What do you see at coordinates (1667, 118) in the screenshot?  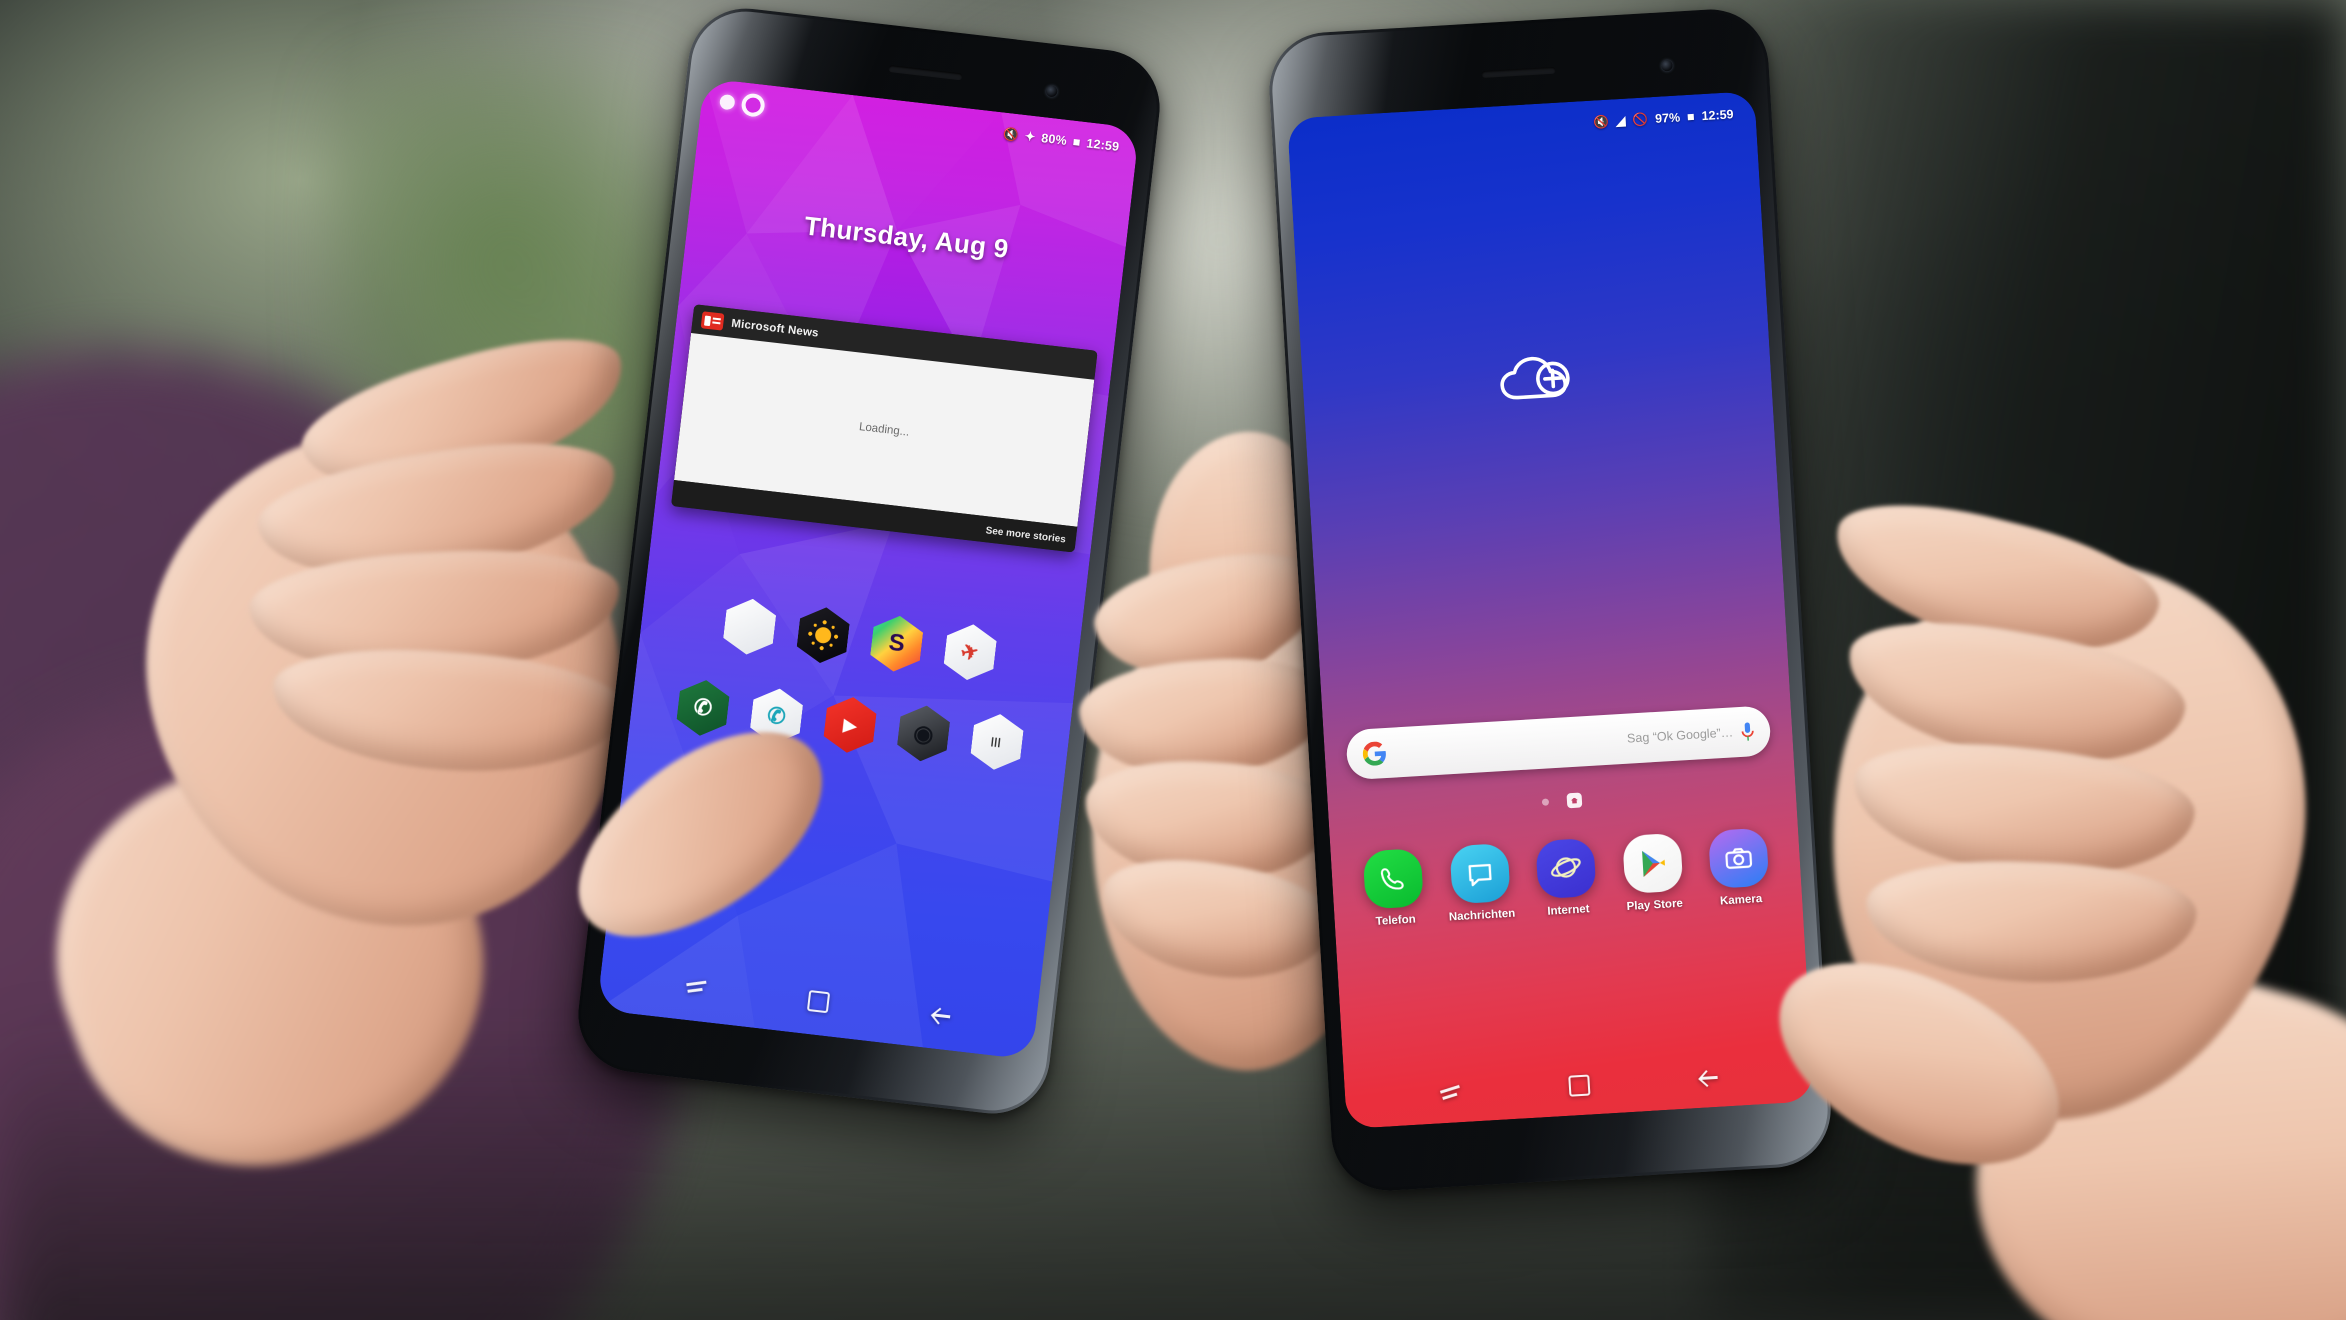 I see `note9-battery-percent: 97%` at bounding box center [1667, 118].